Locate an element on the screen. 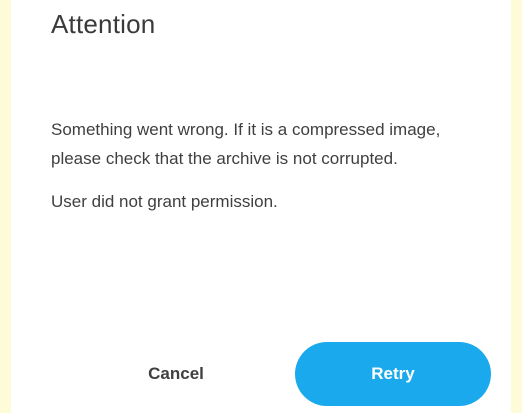  dialog-title: Attention is located at coordinates (103, 24).